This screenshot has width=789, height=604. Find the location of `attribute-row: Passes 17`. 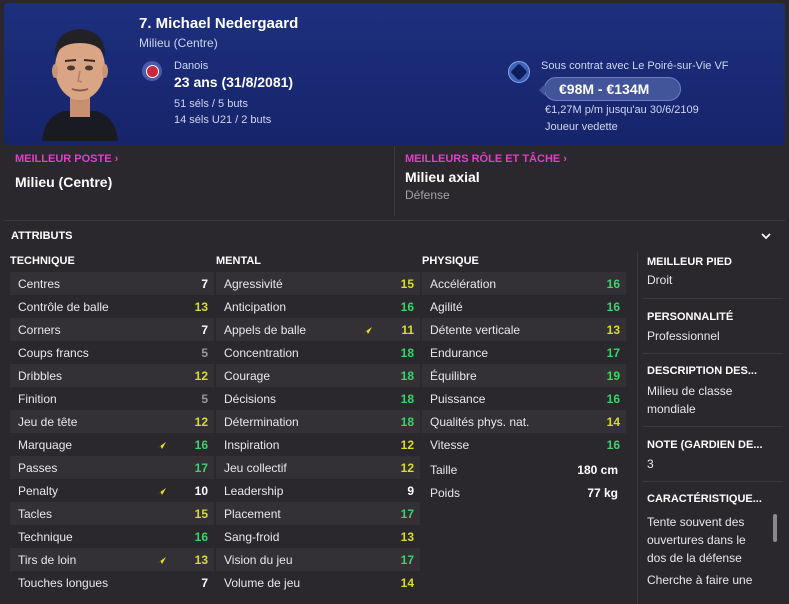

attribute-row: Passes 17 is located at coordinates (112, 467).